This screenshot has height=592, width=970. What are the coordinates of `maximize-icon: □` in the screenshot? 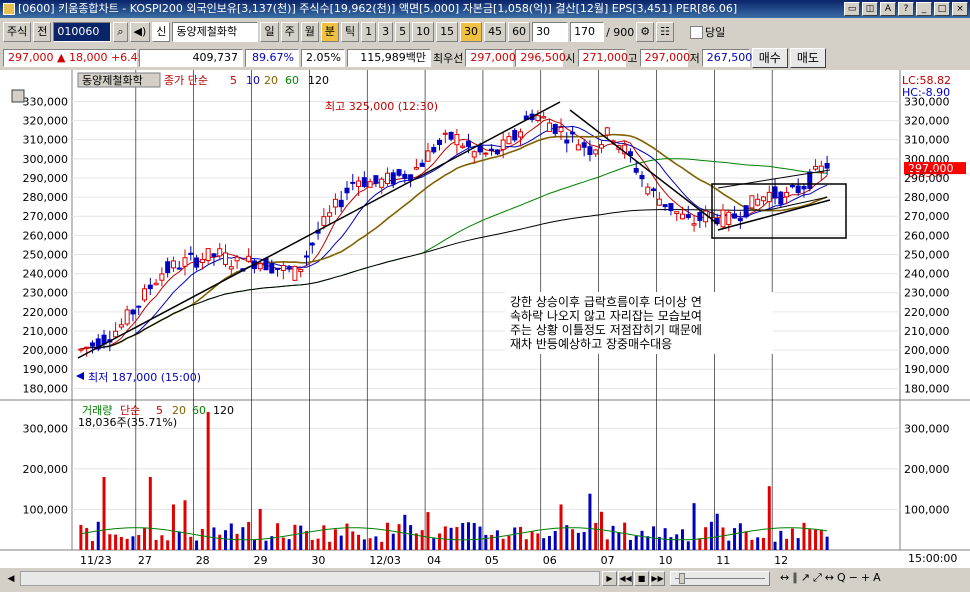 It's located at (942, 9).